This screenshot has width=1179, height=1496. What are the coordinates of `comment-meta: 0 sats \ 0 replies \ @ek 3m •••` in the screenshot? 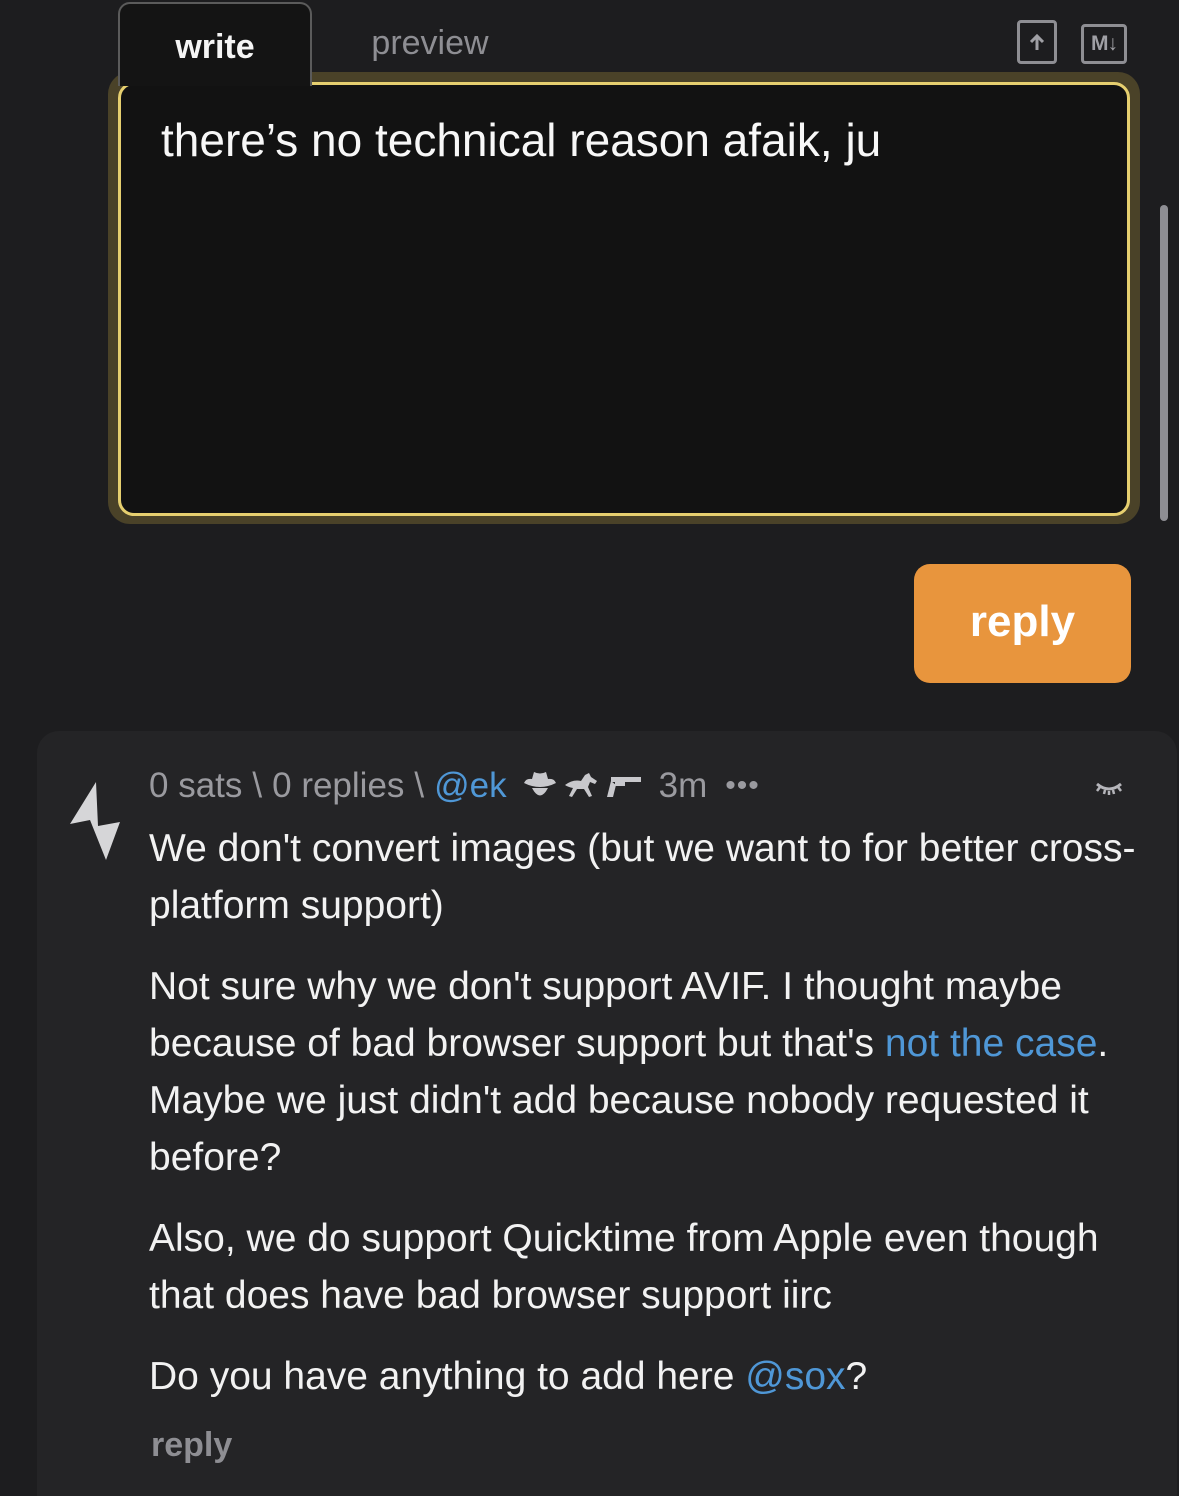 It's located at (454, 786).